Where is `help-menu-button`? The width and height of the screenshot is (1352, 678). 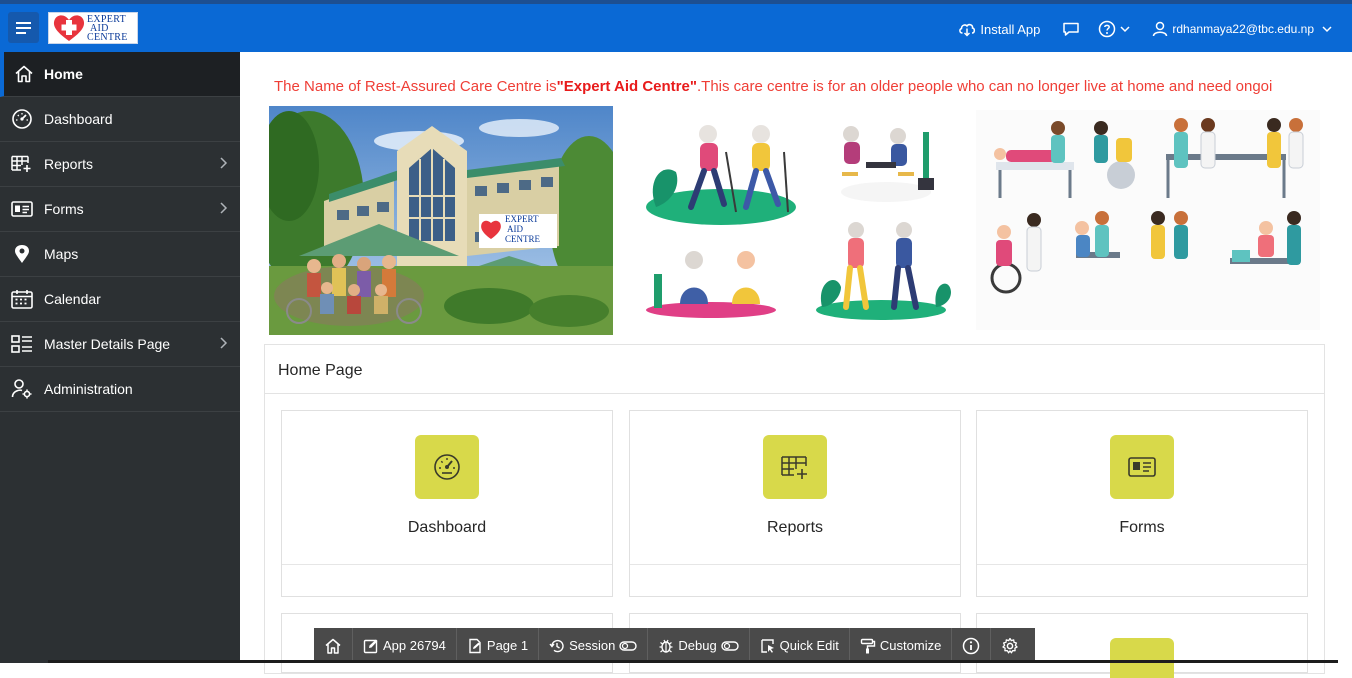
help-menu-button is located at coordinates (1114, 29).